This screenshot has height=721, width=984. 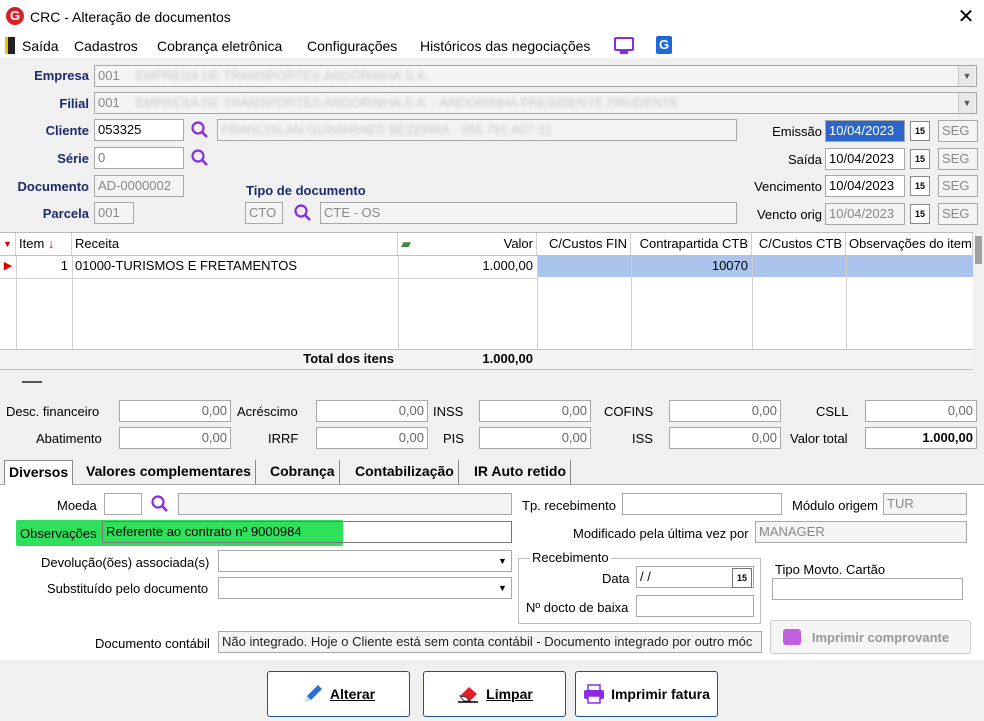 What do you see at coordinates (348, 358) in the screenshot?
I see `total-label: Total dos itens` at bounding box center [348, 358].